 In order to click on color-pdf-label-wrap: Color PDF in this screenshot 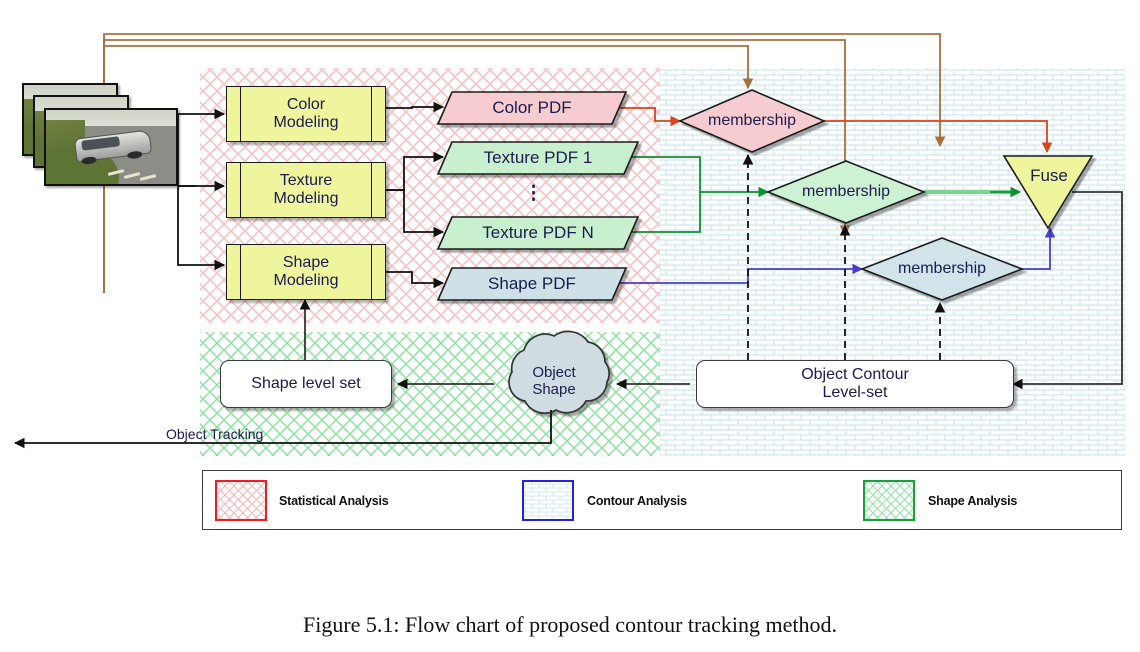, I will do `click(532, 108)`.